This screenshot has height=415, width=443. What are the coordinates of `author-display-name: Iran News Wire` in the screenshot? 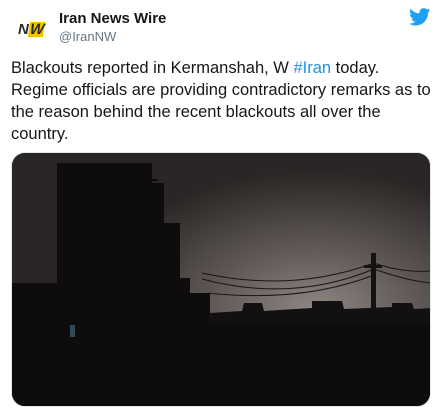 It's located at (112, 18).